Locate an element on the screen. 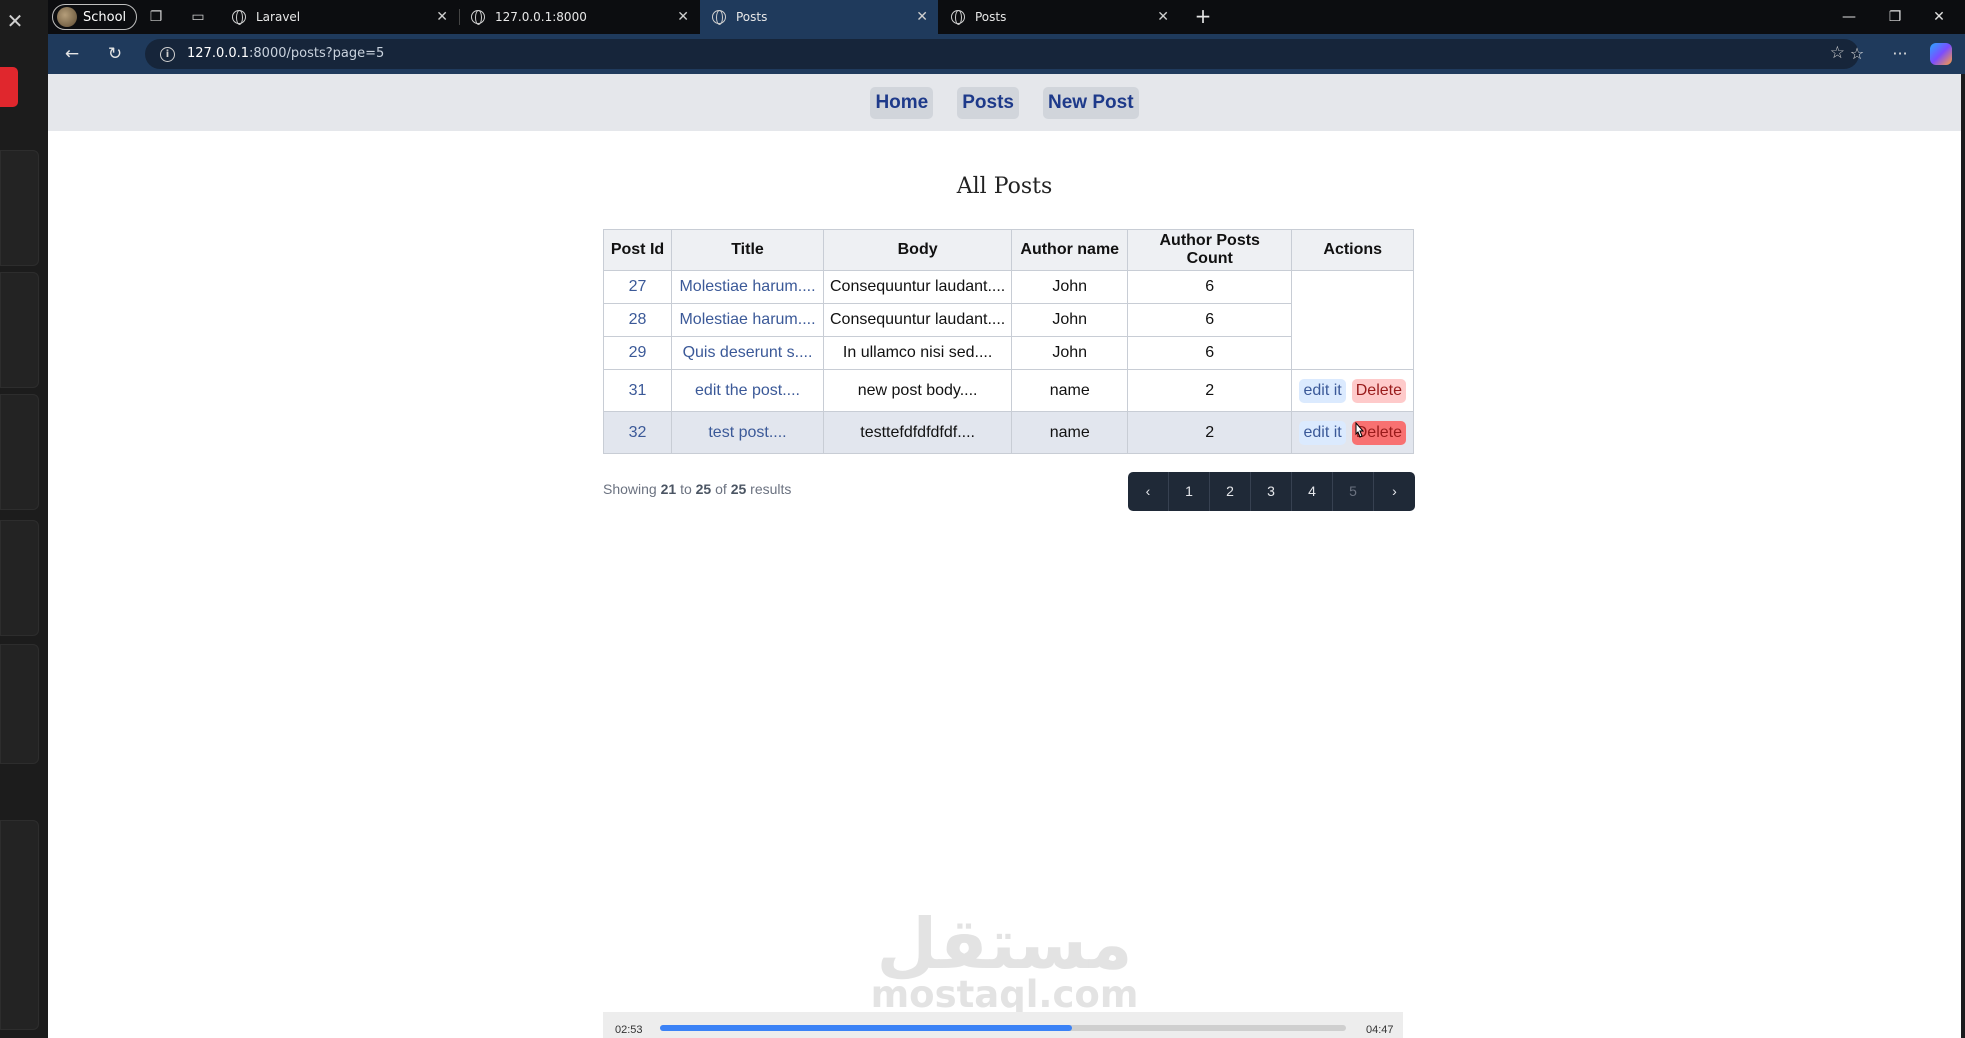  summary-total: 25 is located at coordinates (738, 489).